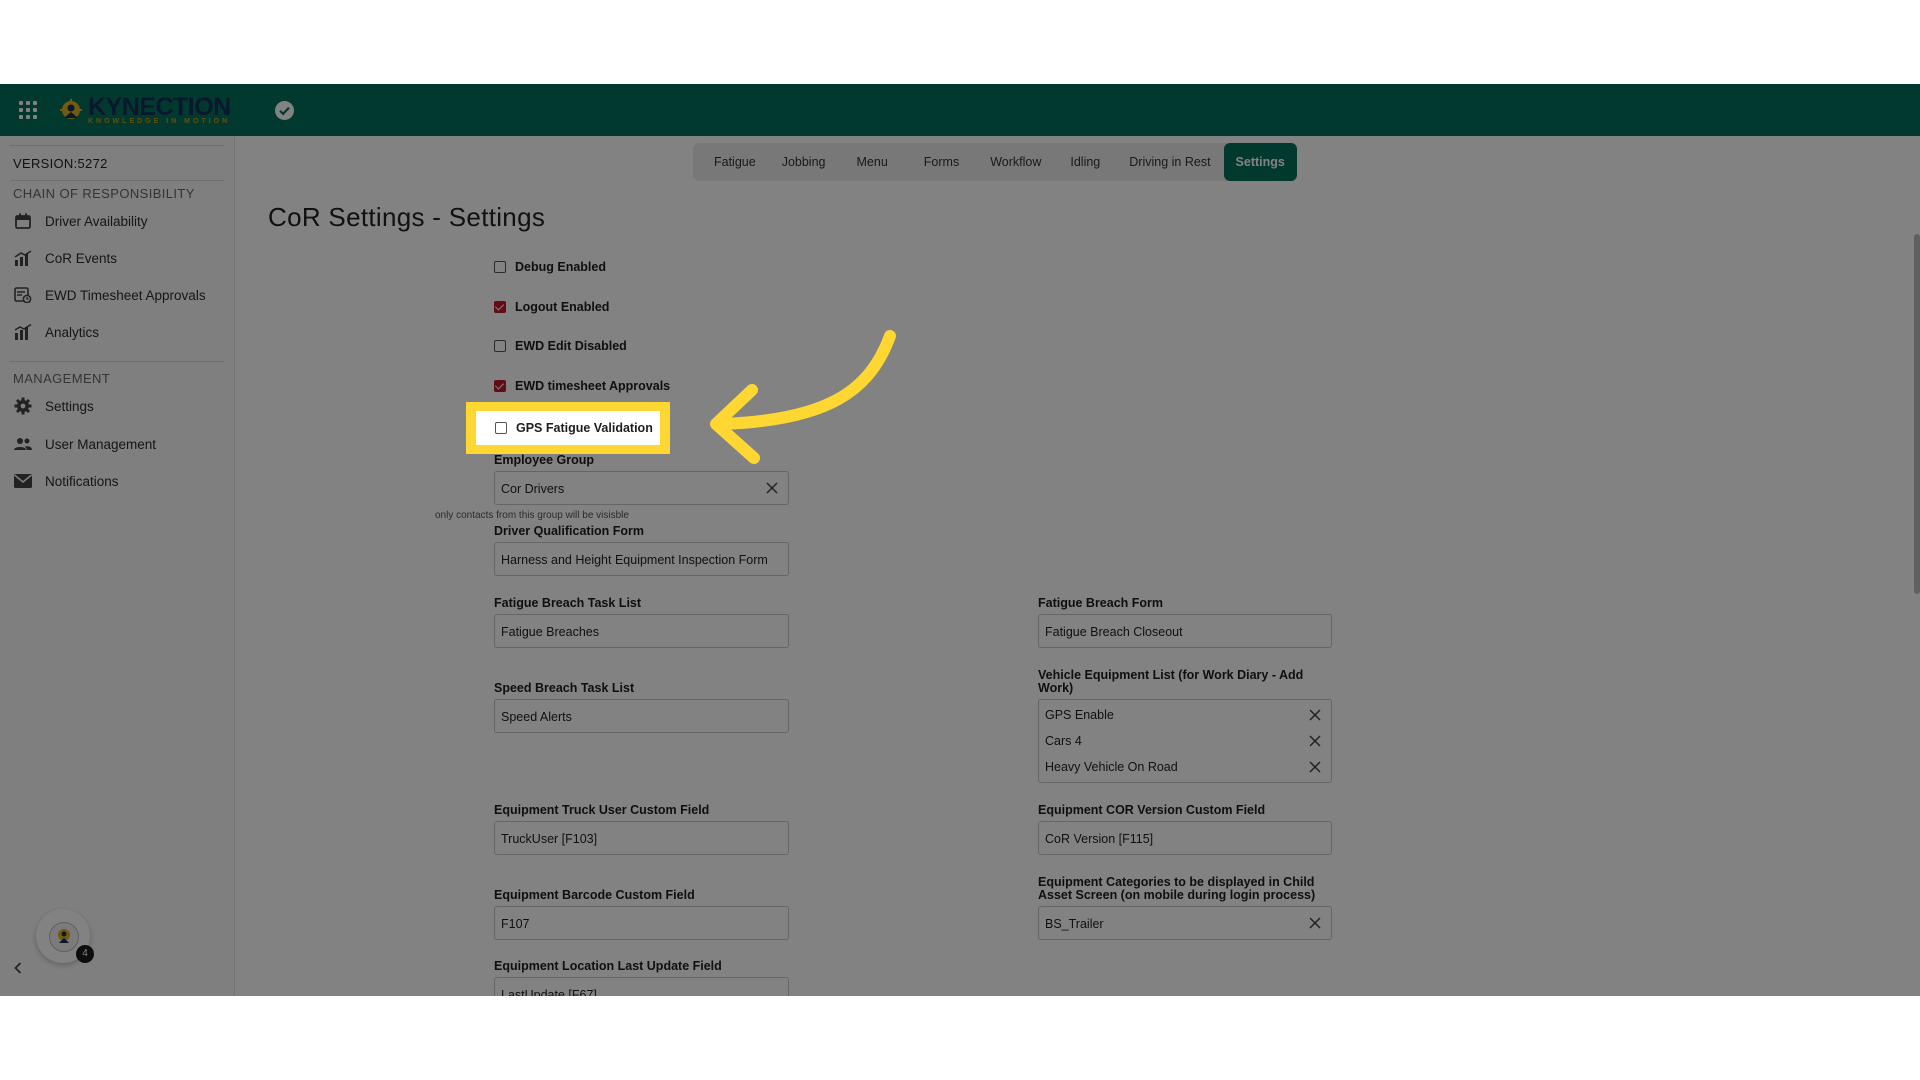 This screenshot has height=1080, width=1920. Describe the element at coordinates (23, 258) in the screenshot. I see `bar-chart-icon` at that location.